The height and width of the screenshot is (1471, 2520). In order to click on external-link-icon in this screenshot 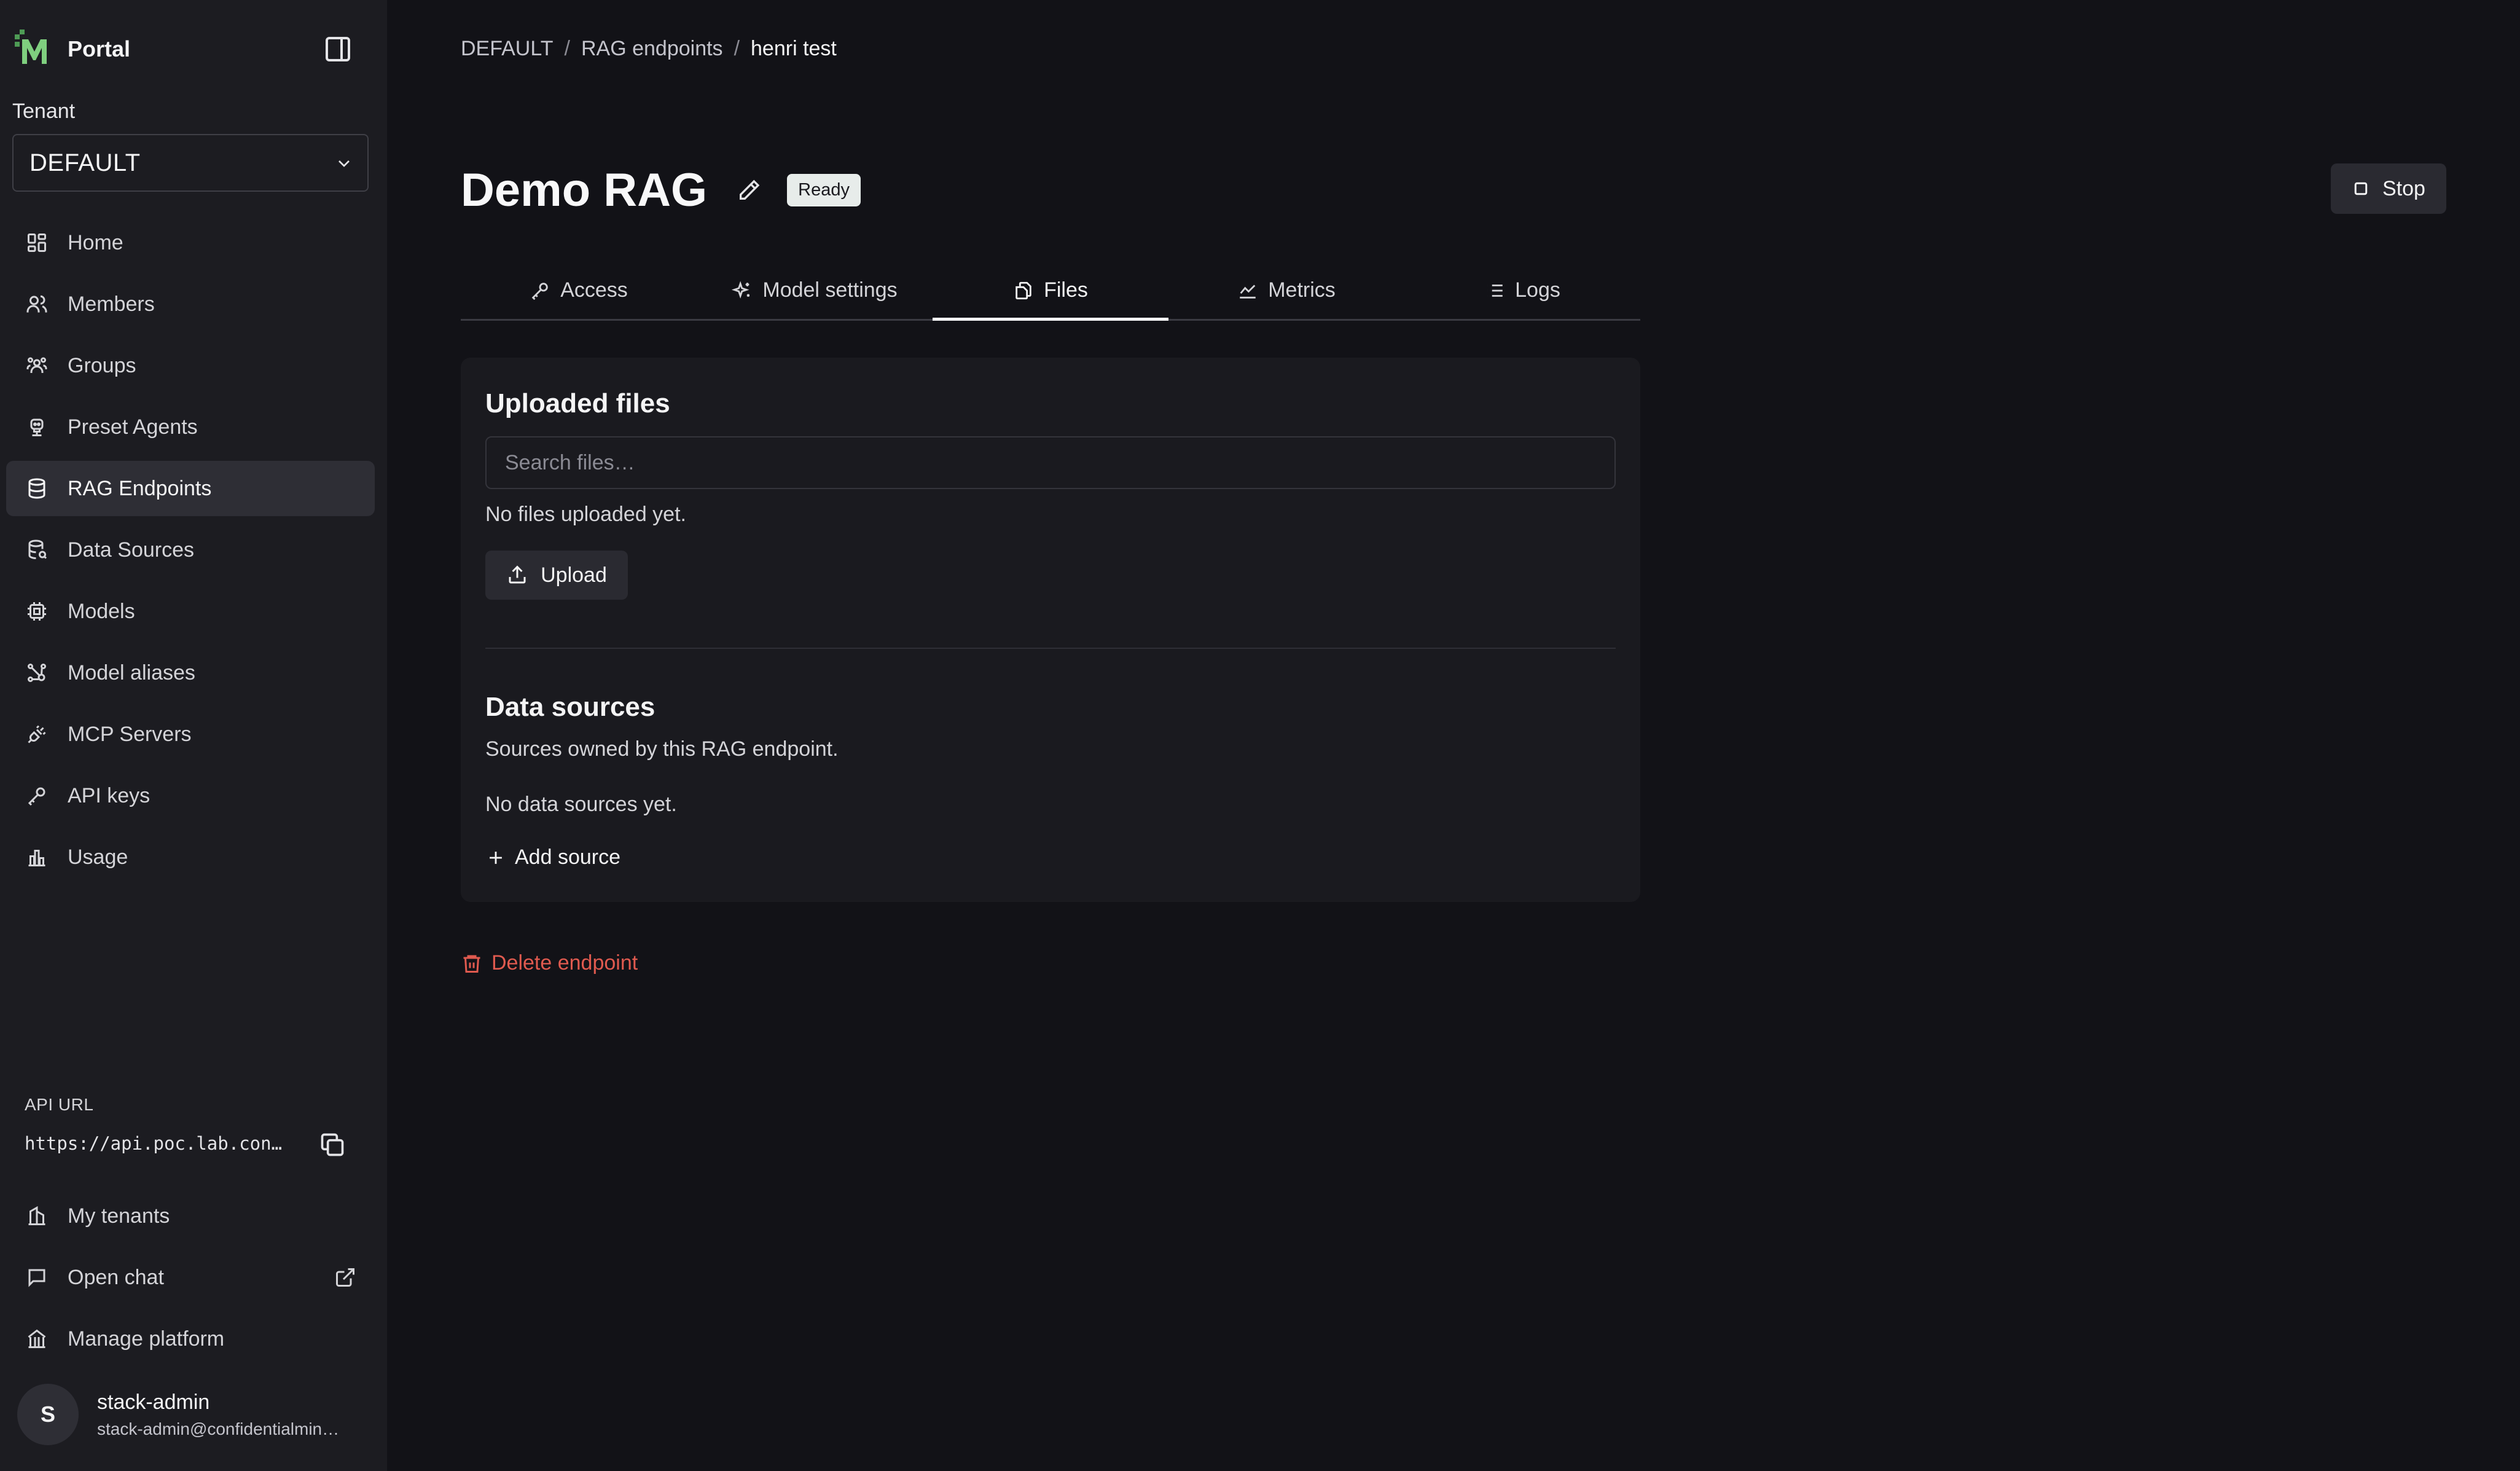, I will do `click(345, 1277)`.